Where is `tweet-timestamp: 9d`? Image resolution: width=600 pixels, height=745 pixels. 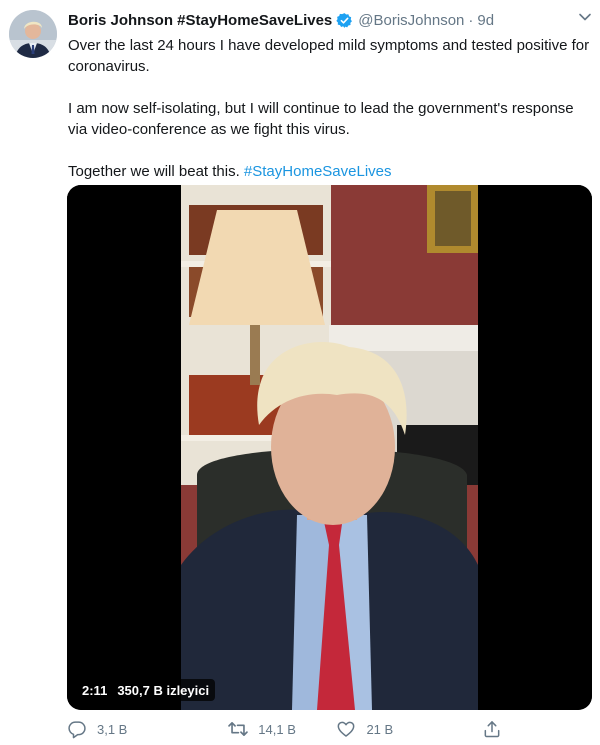 tweet-timestamp: 9d is located at coordinates (485, 20).